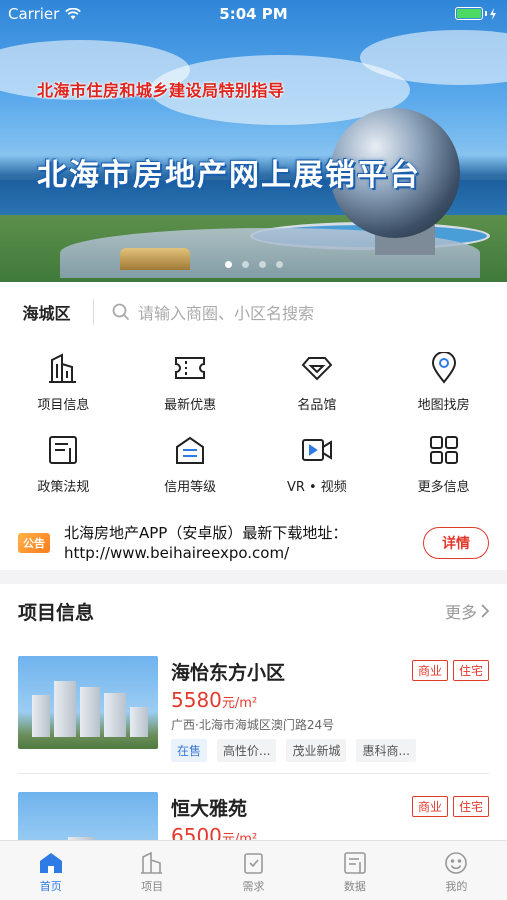 The image size is (507, 900). Describe the element at coordinates (456, 543) in the screenshot. I see `details-button: 详情` at that location.